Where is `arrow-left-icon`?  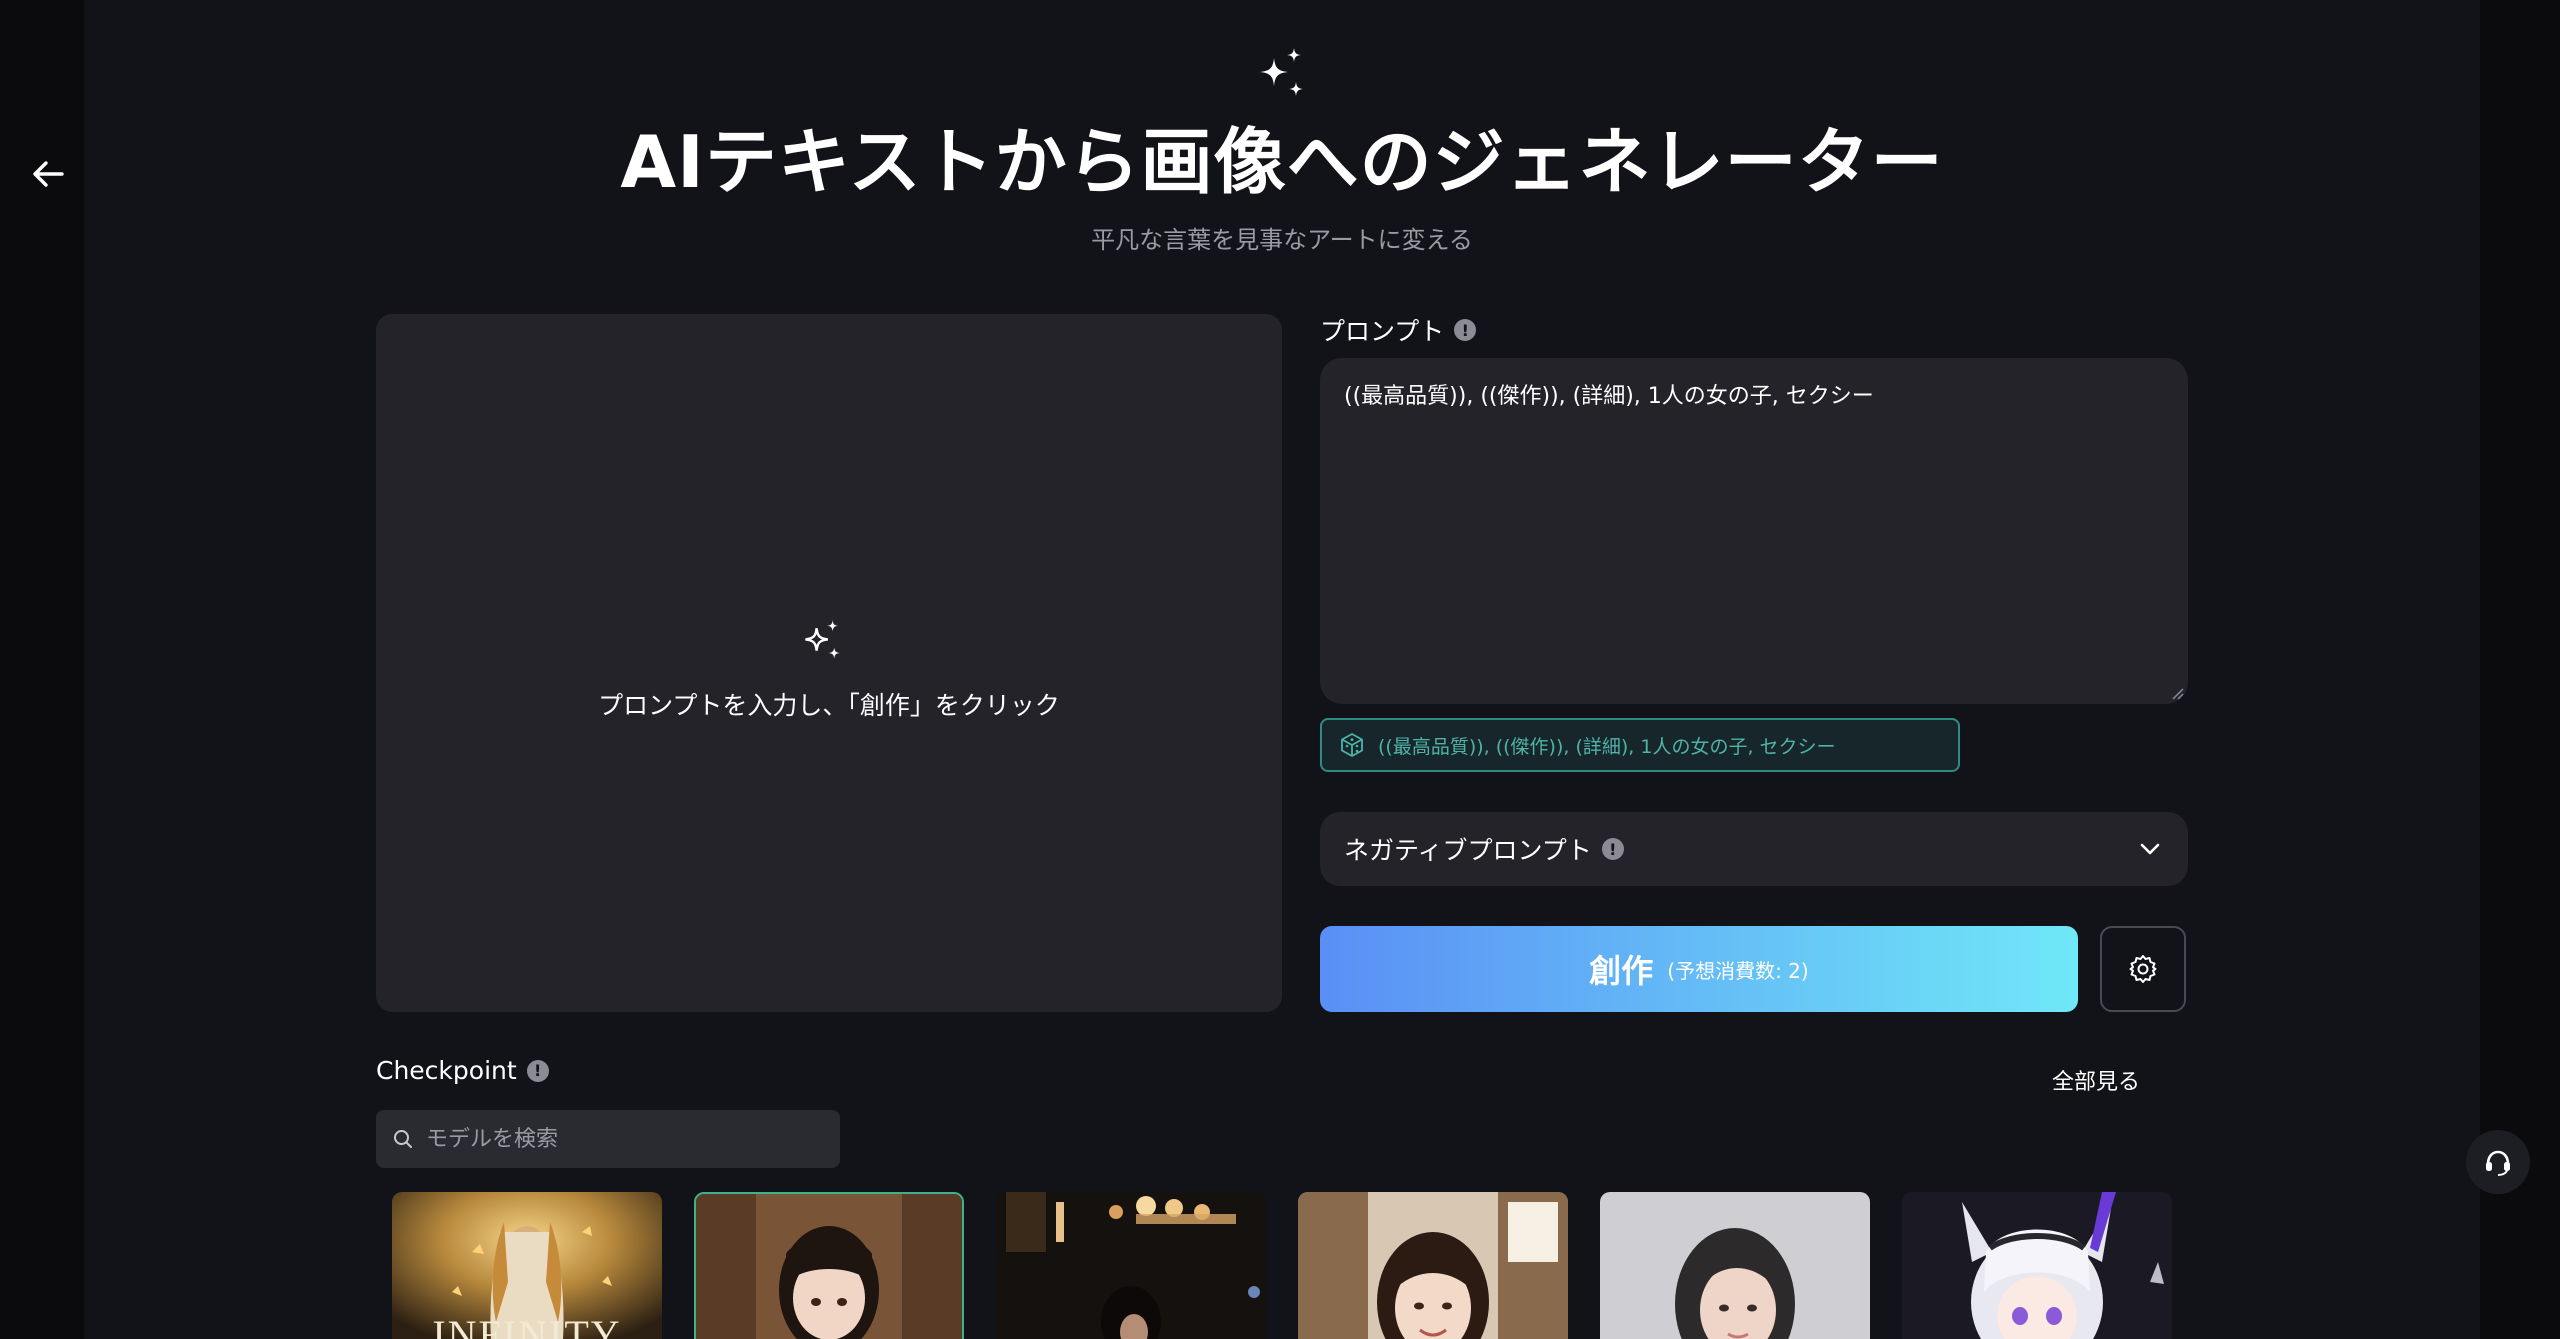 arrow-left-icon is located at coordinates (48, 174).